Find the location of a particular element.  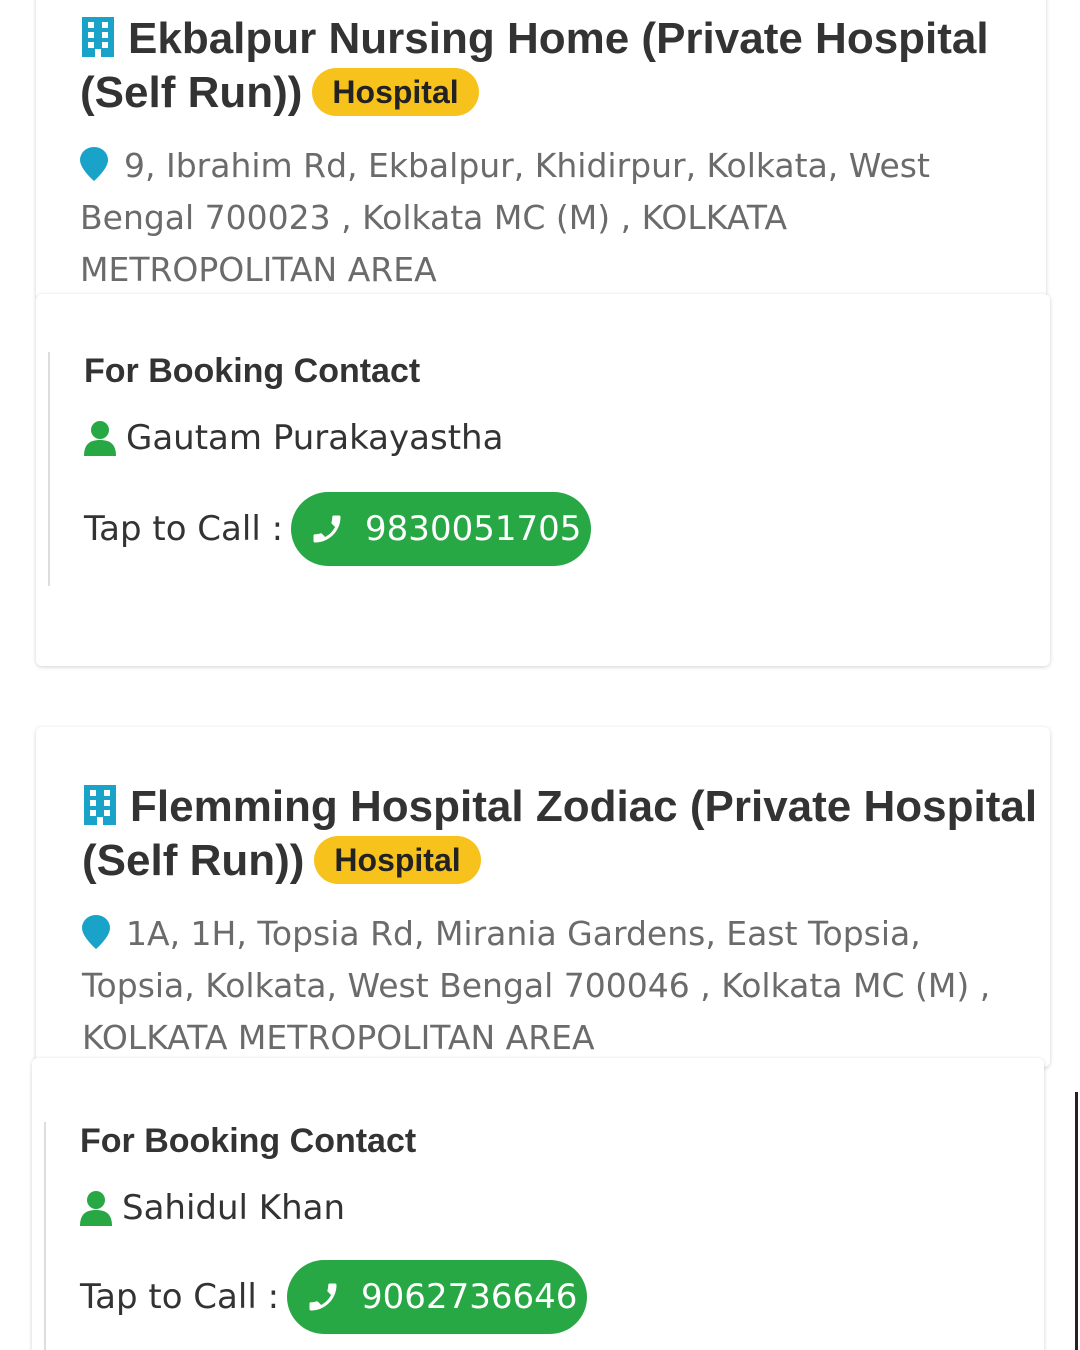

call-button: 9830051705 is located at coordinates (441, 529).